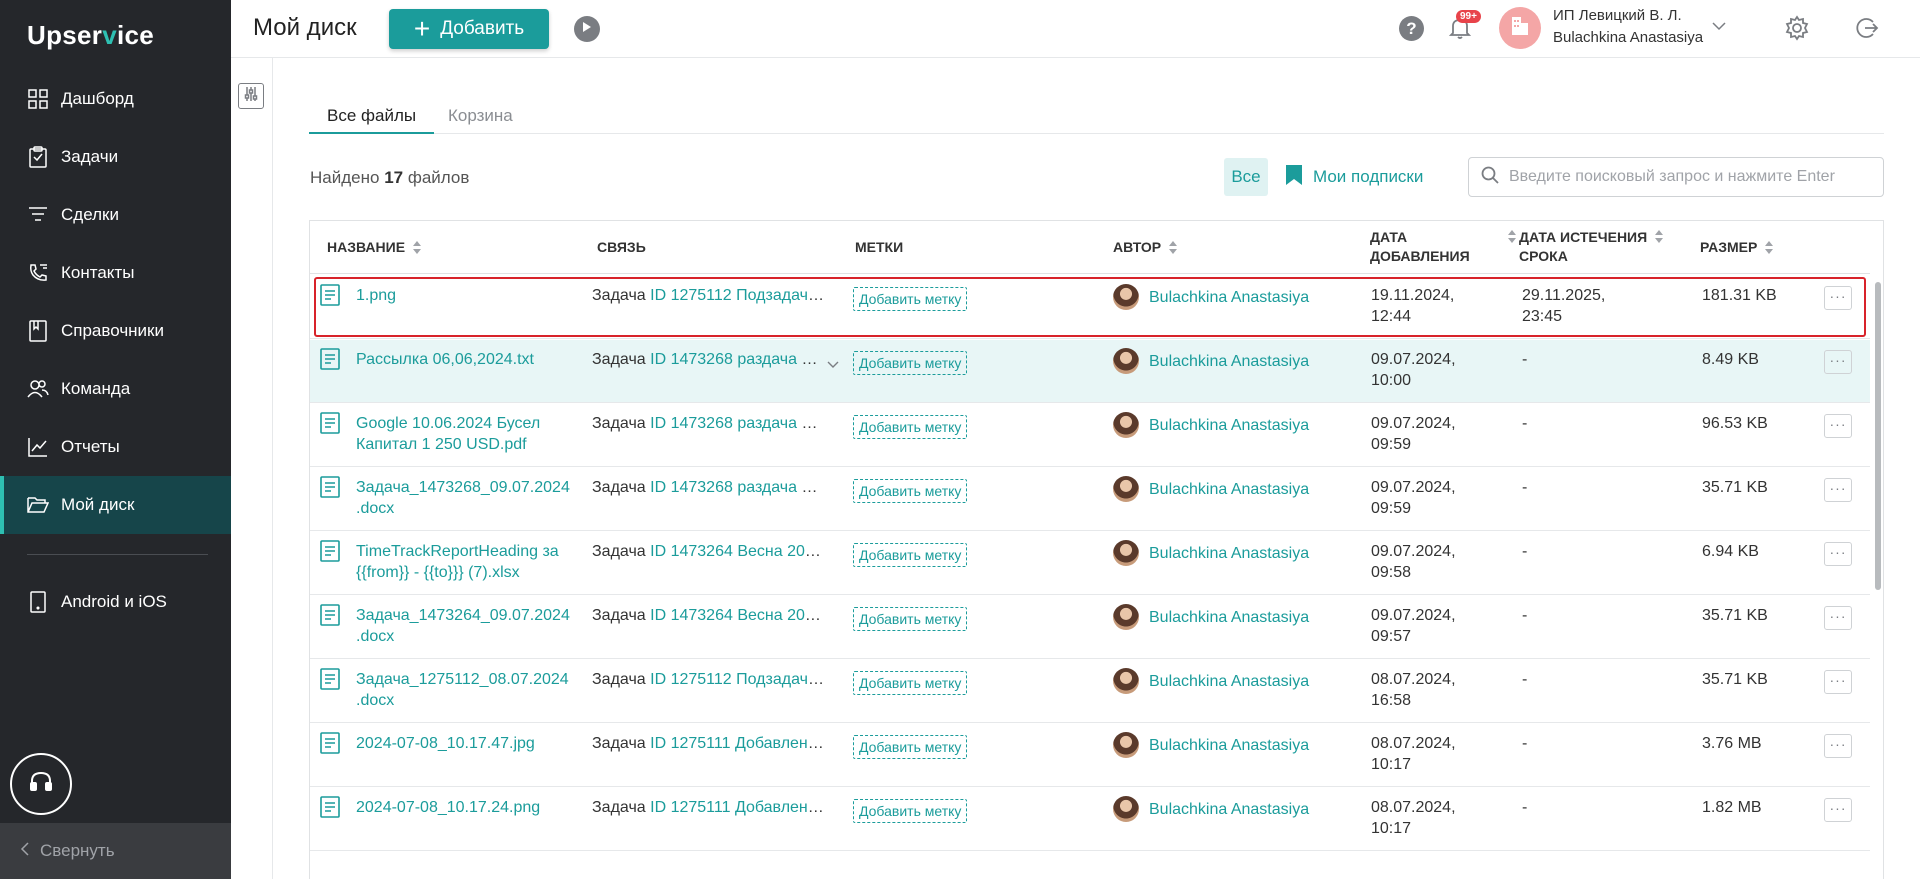  Describe the element at coordinates (1413, 626) in the screenshot. I see `added-date: 09.07.2024, 09:57` at that location.